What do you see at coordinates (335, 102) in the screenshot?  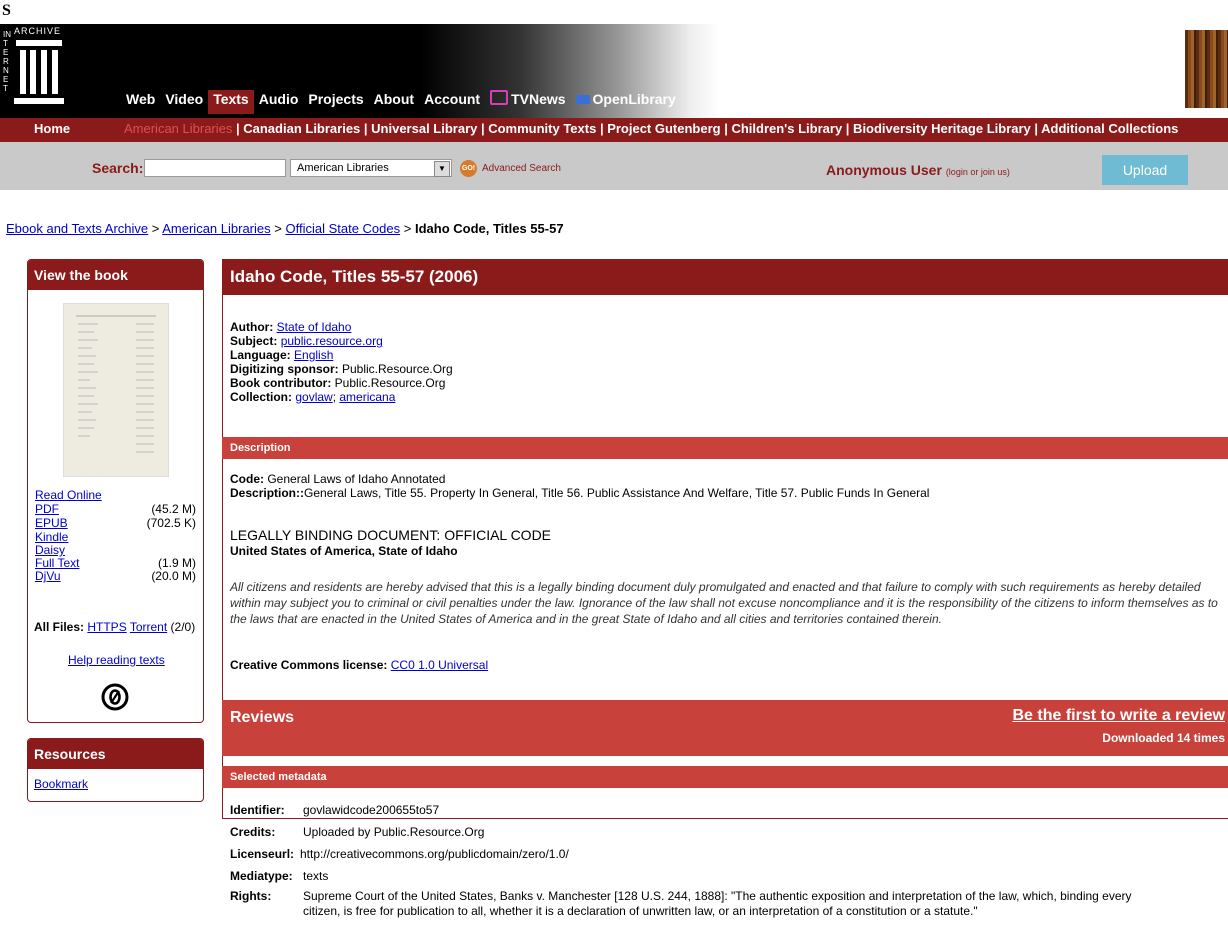 I see `nav-projects: Projects` at bounding box center [335, 102].